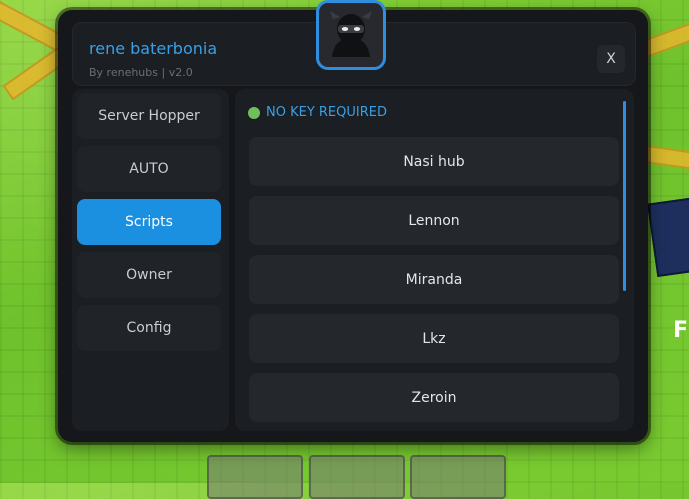 This screenshot has height=499, width=689. I want to click on script-label: Lkz, so click(434, 338).